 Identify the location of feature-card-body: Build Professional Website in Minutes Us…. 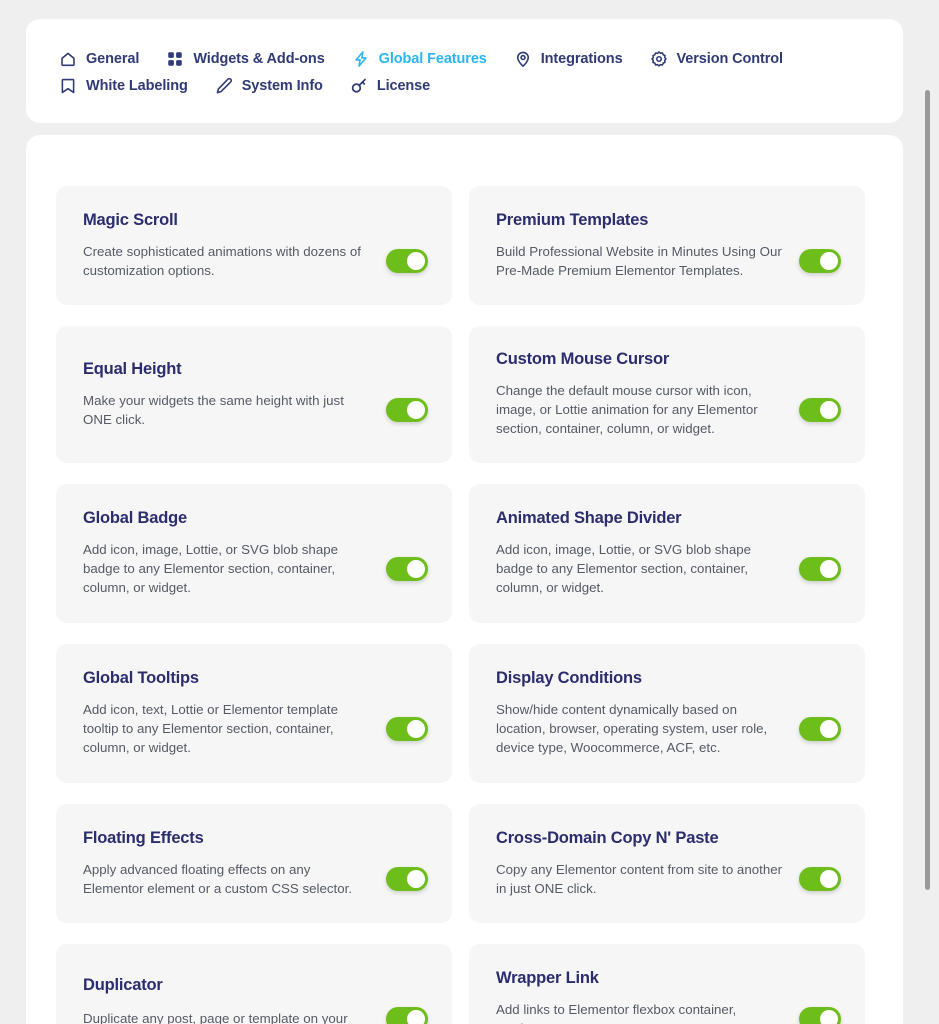
(668, 261).